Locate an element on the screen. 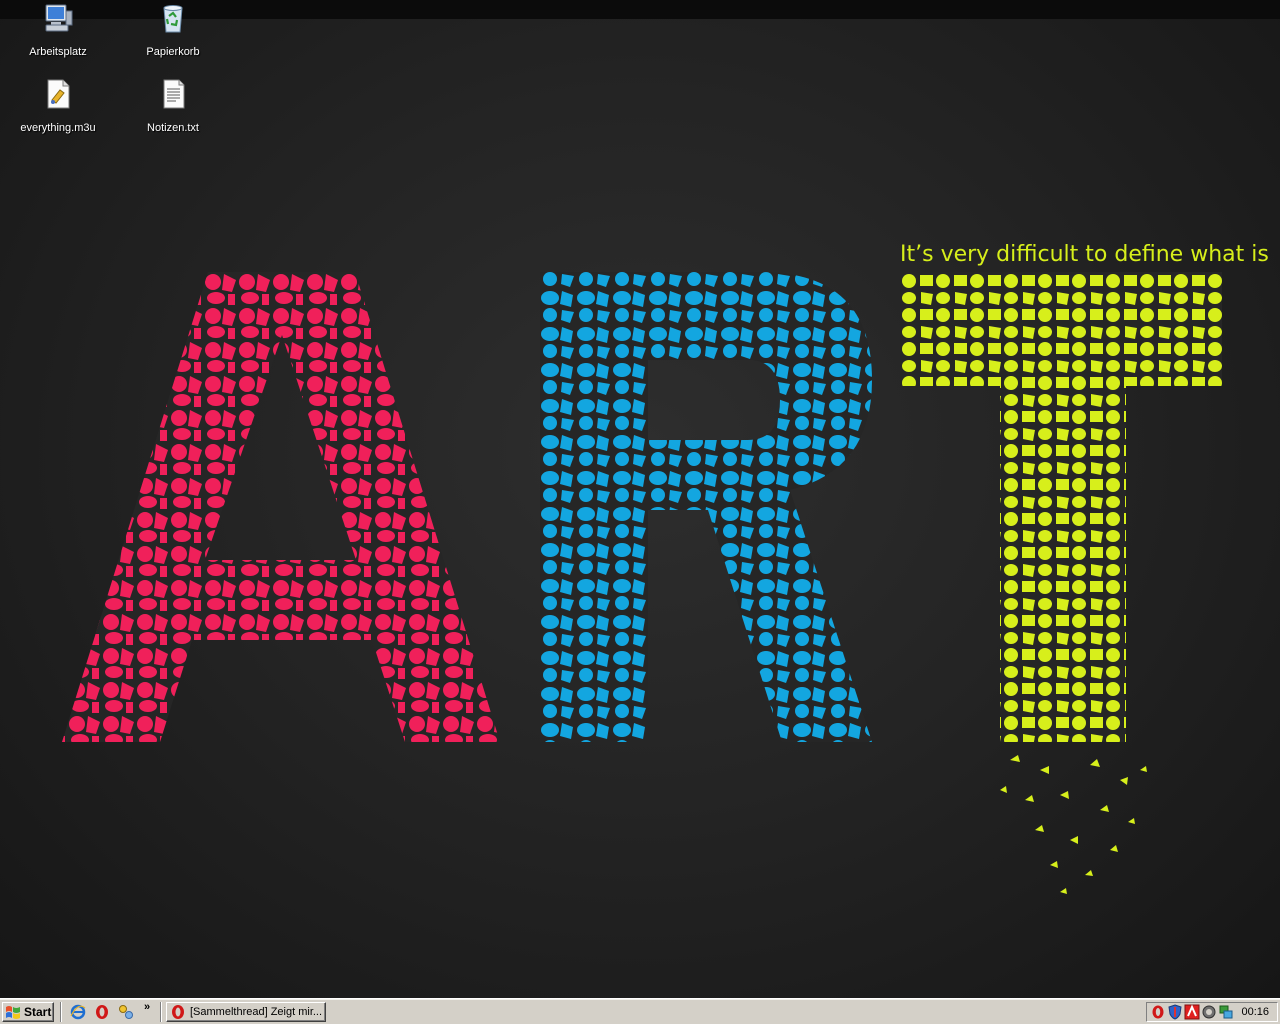 The width and height of the screenshot is (1280, 1024). antivir-icon is located at coordinates (1192, 1012).